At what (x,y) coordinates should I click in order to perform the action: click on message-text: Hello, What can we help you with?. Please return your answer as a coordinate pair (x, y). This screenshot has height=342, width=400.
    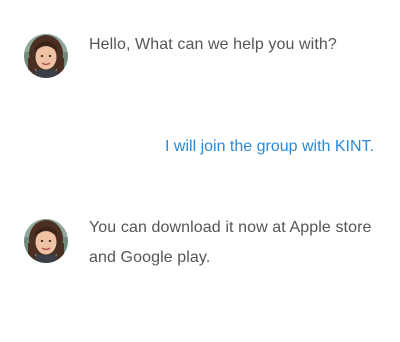
    Looking at the image, I should click on (213, 44).